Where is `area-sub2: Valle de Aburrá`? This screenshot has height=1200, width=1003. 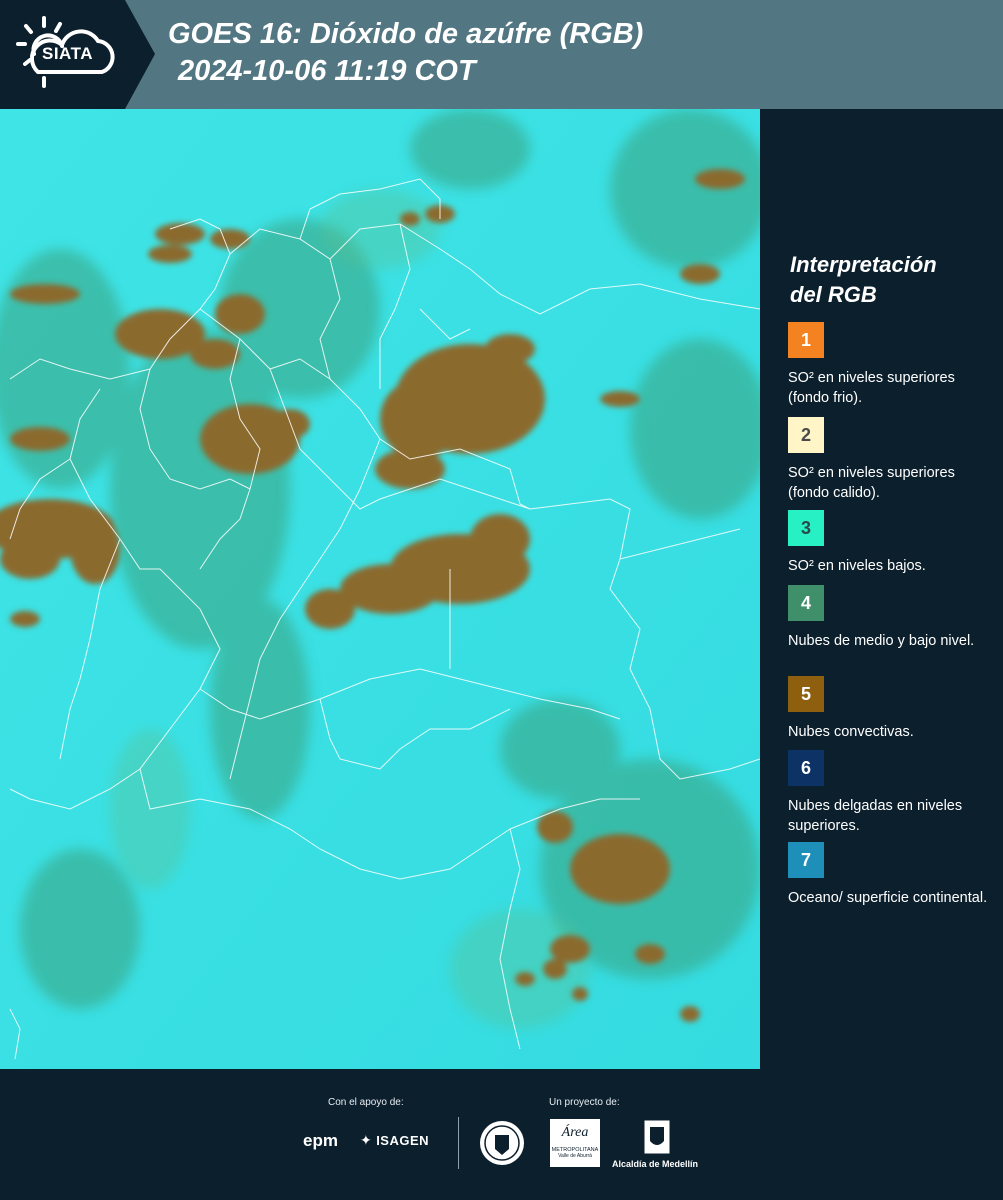 area-sub2: Valle de Aburrá is located at coordinates (575, 1156).